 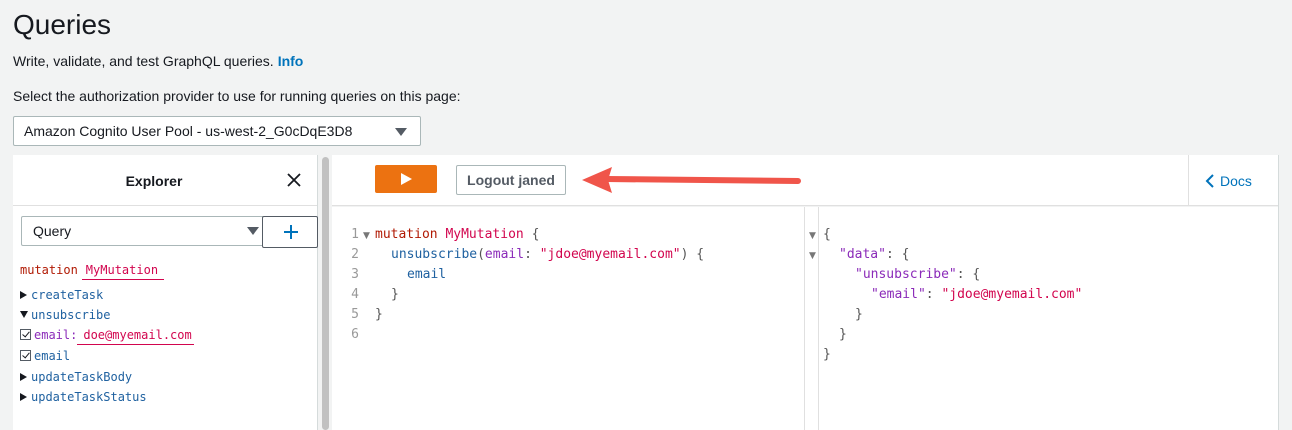 I want to click on plus-icon, so click(x=291, y=232).